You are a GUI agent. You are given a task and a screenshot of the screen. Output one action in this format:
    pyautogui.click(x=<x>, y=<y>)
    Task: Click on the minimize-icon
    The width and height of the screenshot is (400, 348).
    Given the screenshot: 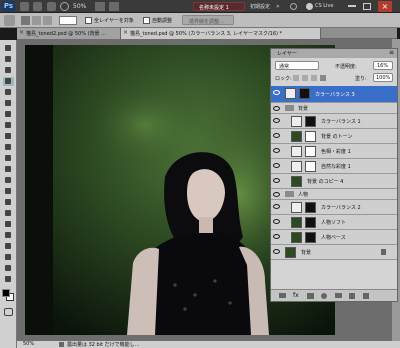 What is the action you would take?
    pyautogui.click(x=352, y=6)
    